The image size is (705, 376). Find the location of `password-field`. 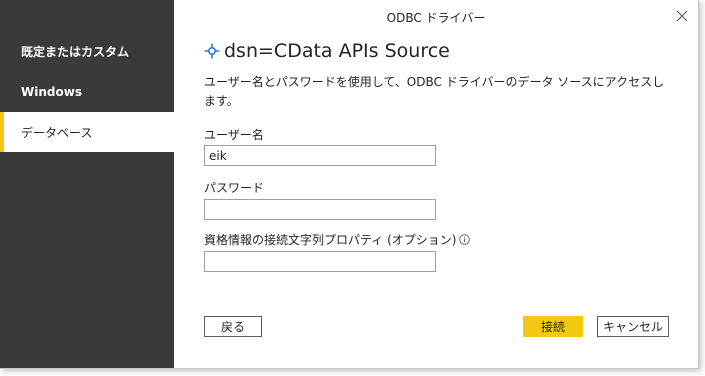

password-field is located at coordinates (320, 209).